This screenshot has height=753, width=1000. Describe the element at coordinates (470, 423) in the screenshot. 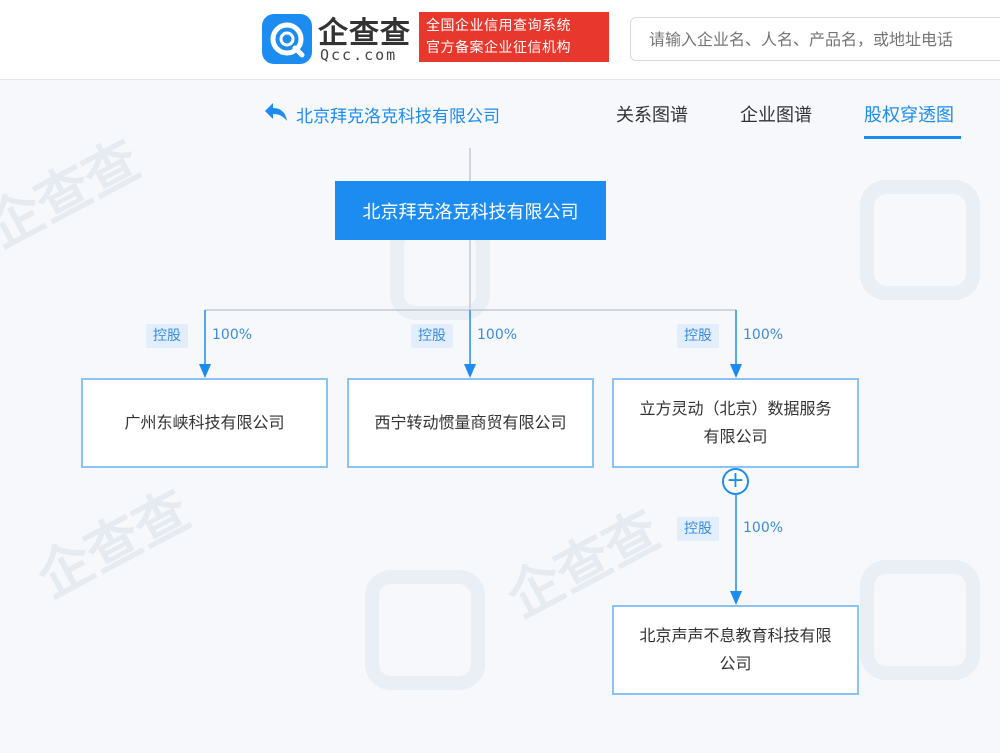

I see `subsidiary-node: 西宁转动惯量商贸有限公司` at that location.